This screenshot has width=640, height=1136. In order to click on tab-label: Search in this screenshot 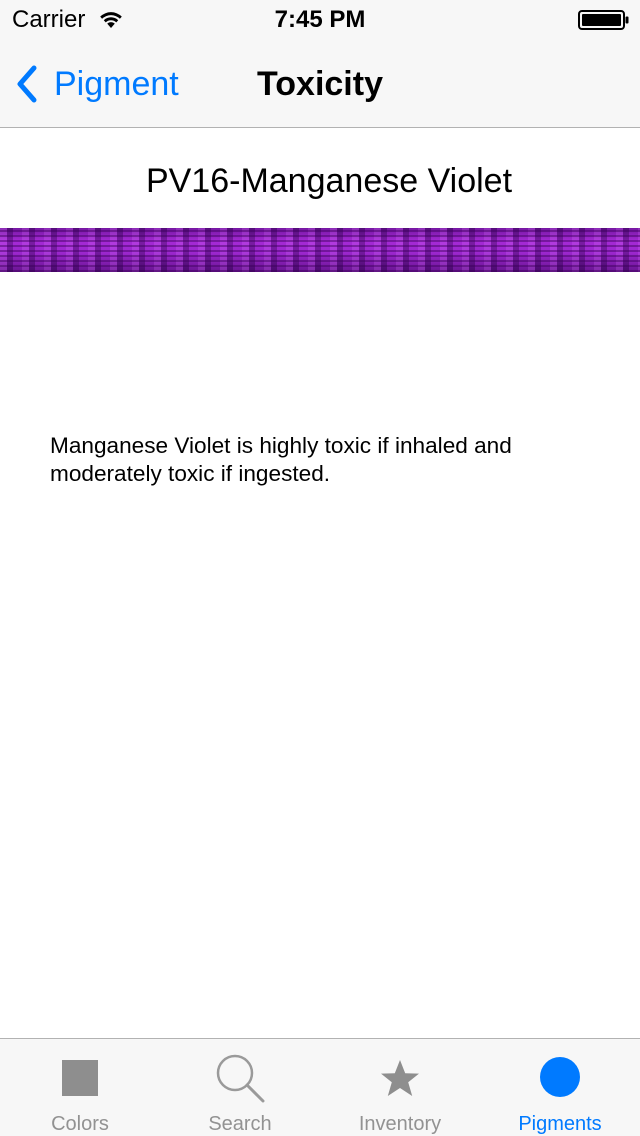, I will do `click(240, 1124)`.